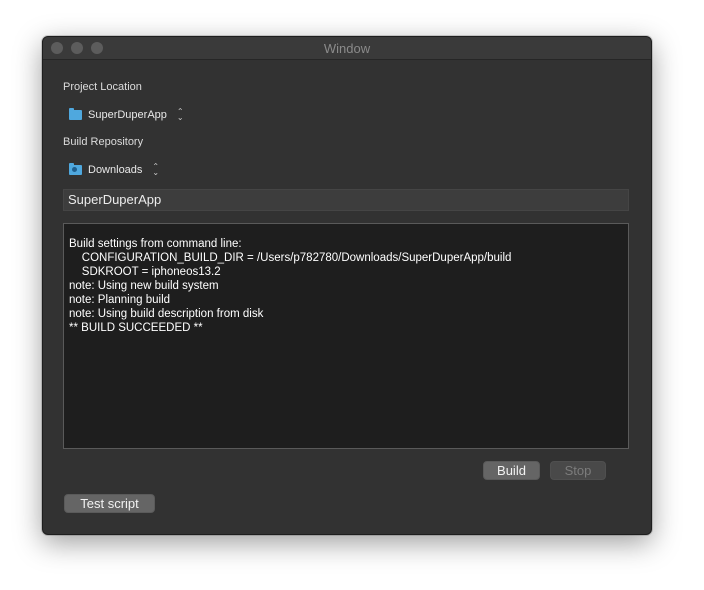 The width and height of the screenshot is (704, 590). Describe the element at coordinates (145, 272) in the screenshot. I see `console-line: SDKROOT = iphoneos13.2` at that location.